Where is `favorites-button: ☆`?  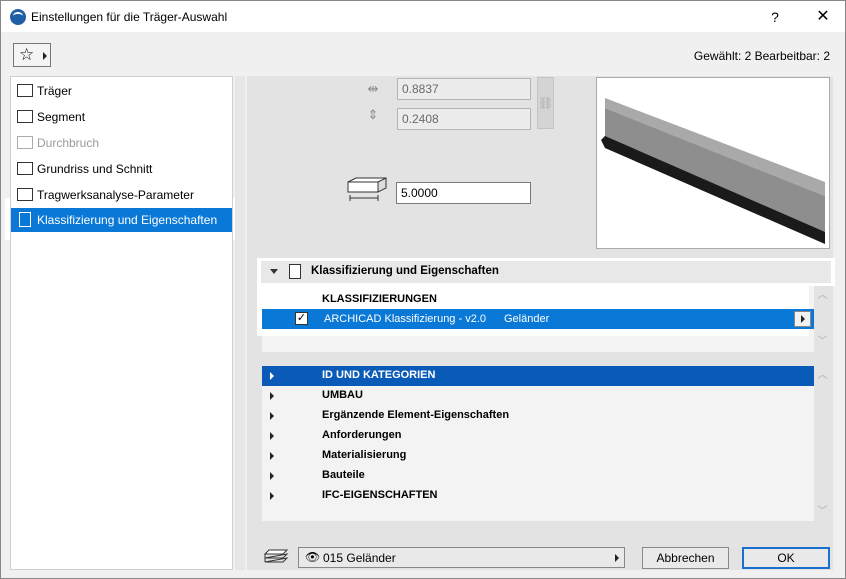 favorites-button: ☆ is located at coordinates (32, 55).